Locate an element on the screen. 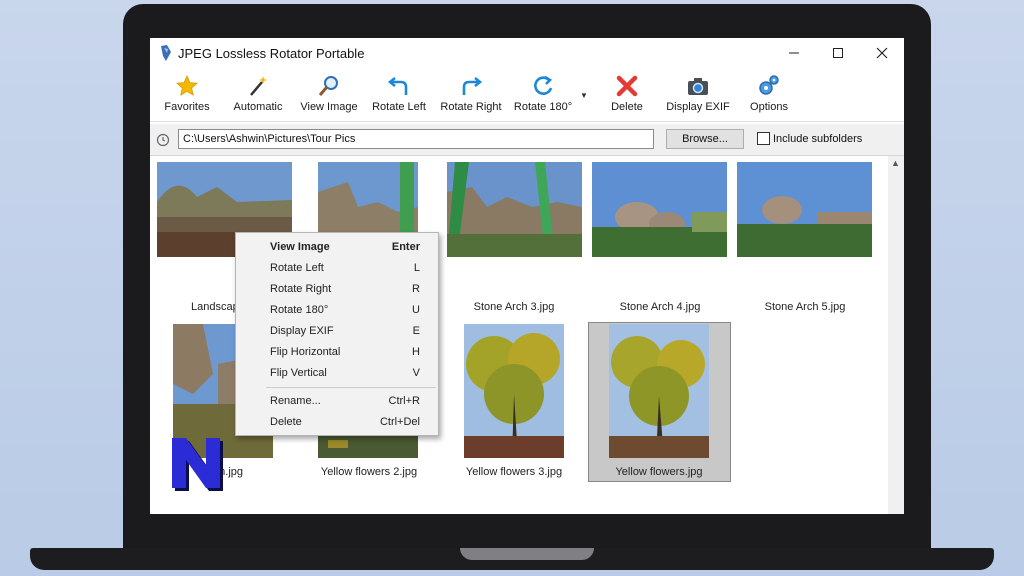 The image size is (1024, 576). menu-item-shortcut: R is located at coordinates (416, 289).